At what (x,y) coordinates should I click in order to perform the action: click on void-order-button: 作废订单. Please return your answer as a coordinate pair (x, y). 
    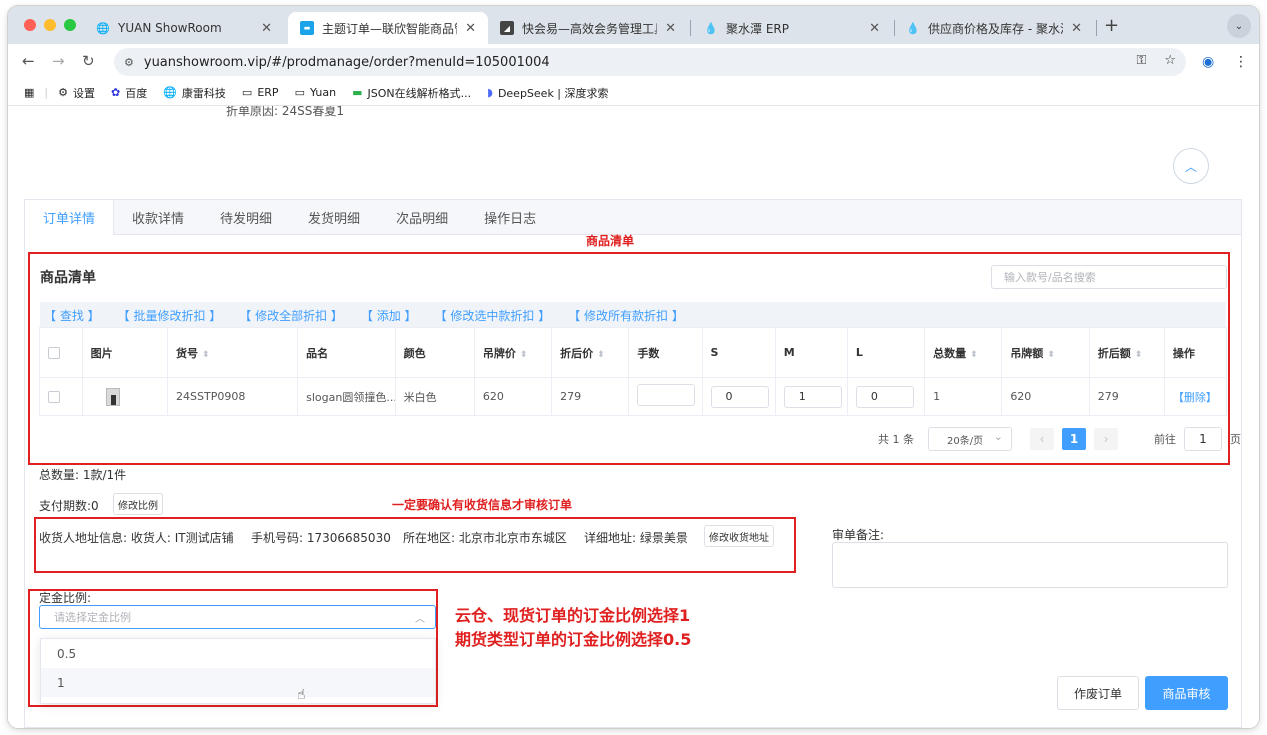
    Looking at the image, I should click on (1098, 693).